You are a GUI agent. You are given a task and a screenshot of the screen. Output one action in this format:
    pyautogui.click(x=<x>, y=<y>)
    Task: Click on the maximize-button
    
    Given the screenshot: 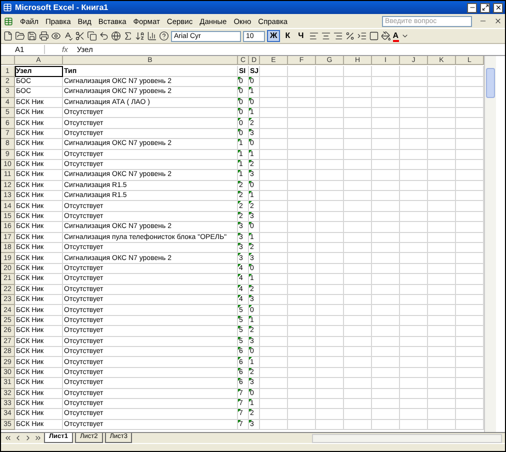 What is the action you would take?
    pyautogui.click(x=485, y=7)
    